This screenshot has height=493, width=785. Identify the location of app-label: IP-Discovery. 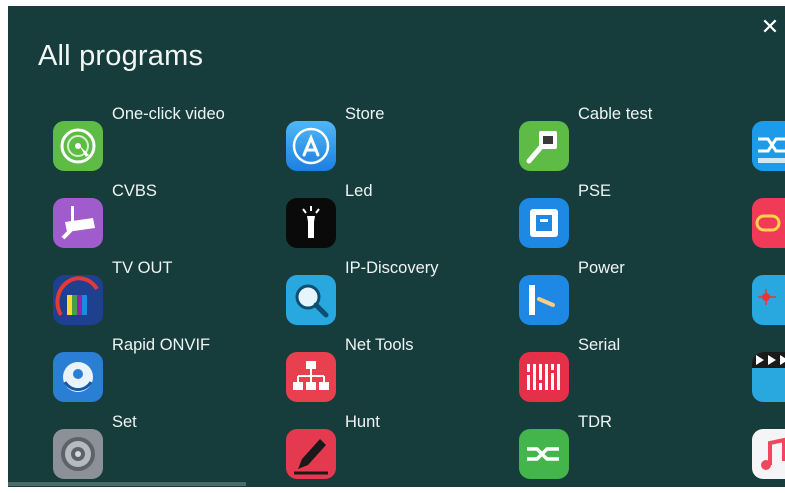
(392, 268).